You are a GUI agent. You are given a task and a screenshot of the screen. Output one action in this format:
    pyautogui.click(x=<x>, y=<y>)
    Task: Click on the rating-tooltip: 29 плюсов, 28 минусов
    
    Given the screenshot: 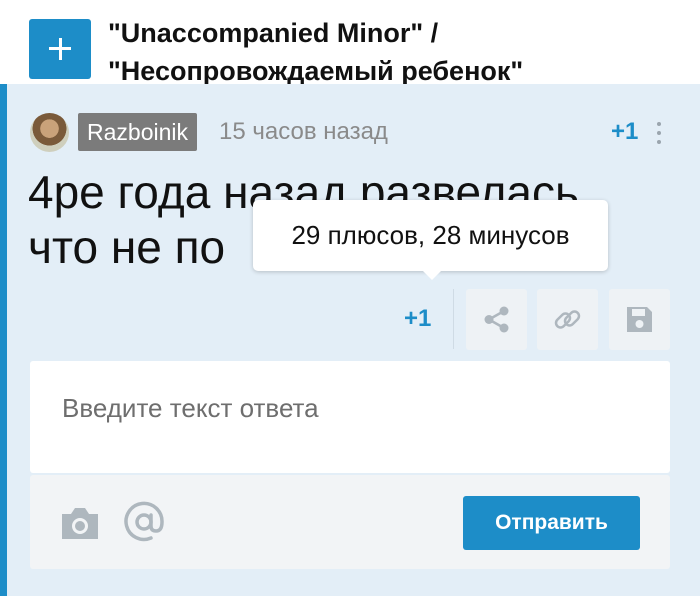 What is the action you would take?
    pyautogui.click(x=430, y=235)
    